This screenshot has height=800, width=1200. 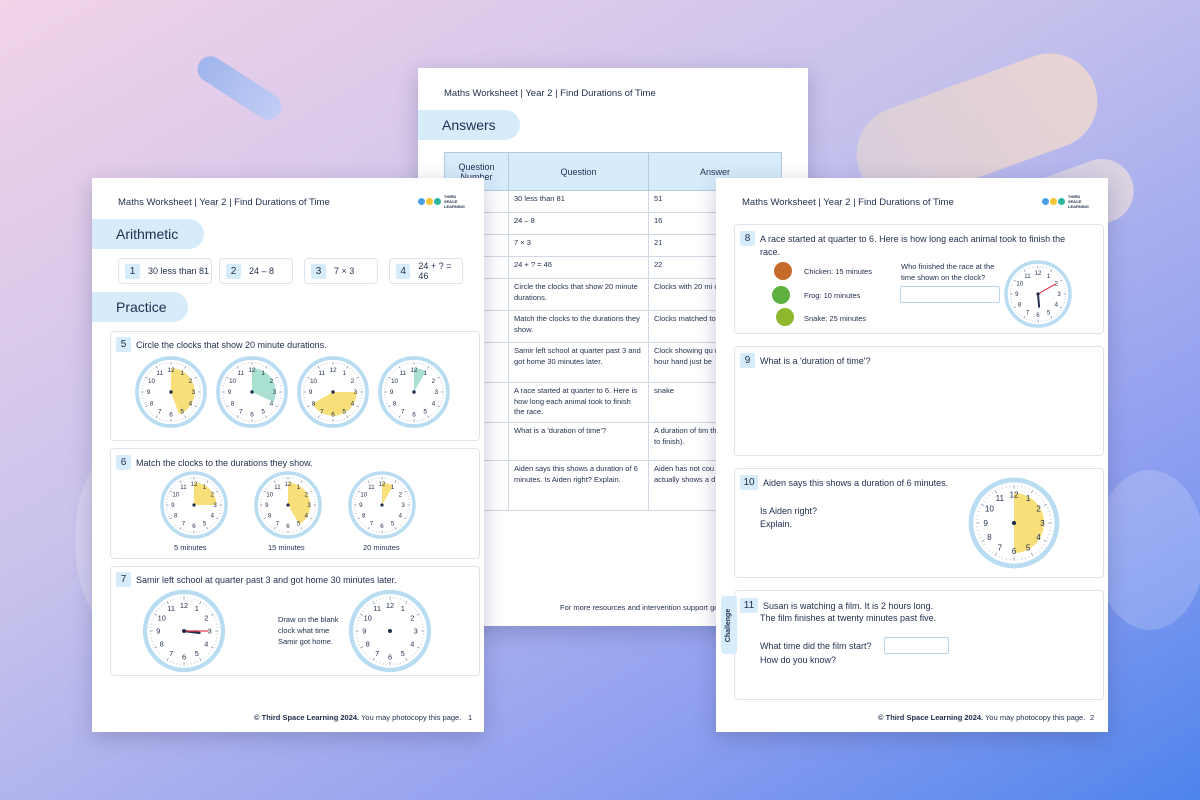 What do you see at coordinates (578, 171) in the screenshot?
I see `column-header: Question` at bounding box center [578, 171].